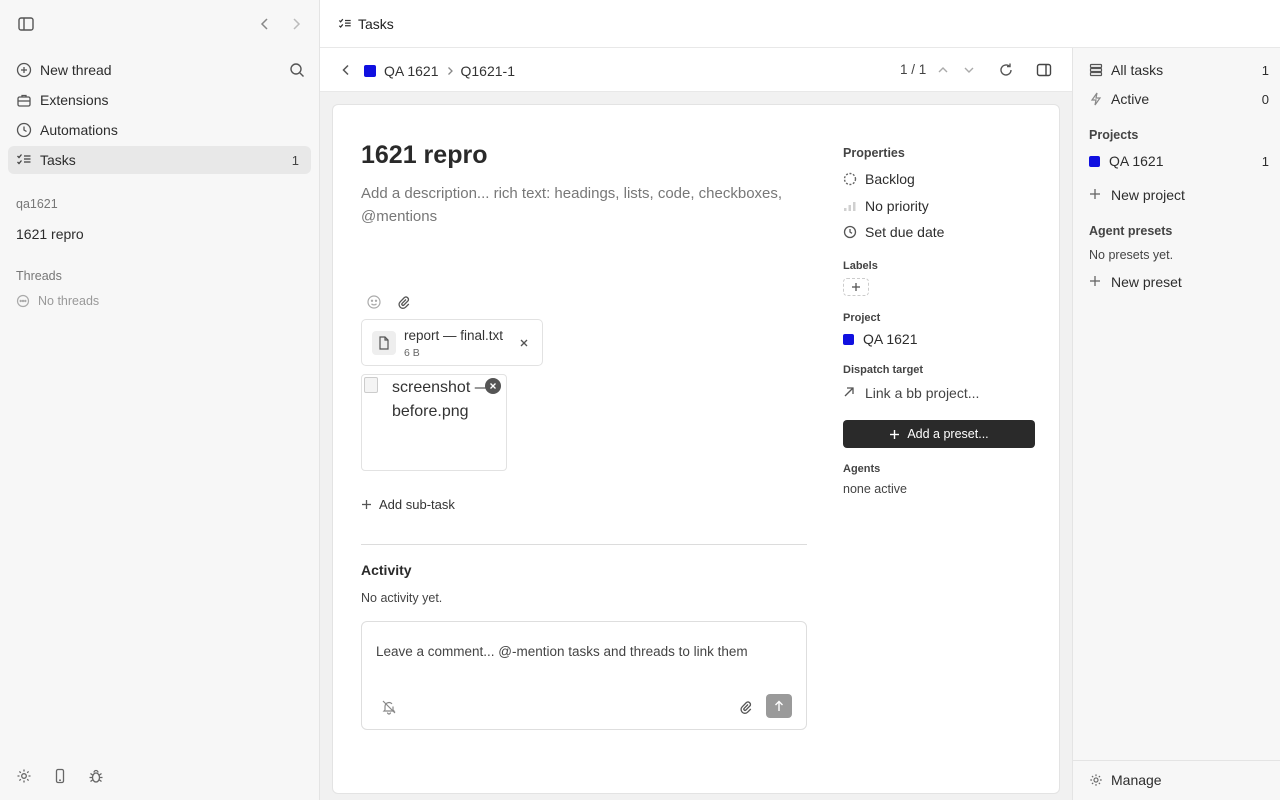 This screenshot has width=1280, height=800. I want to click on status-selector: Backlog, so click(879, 179).